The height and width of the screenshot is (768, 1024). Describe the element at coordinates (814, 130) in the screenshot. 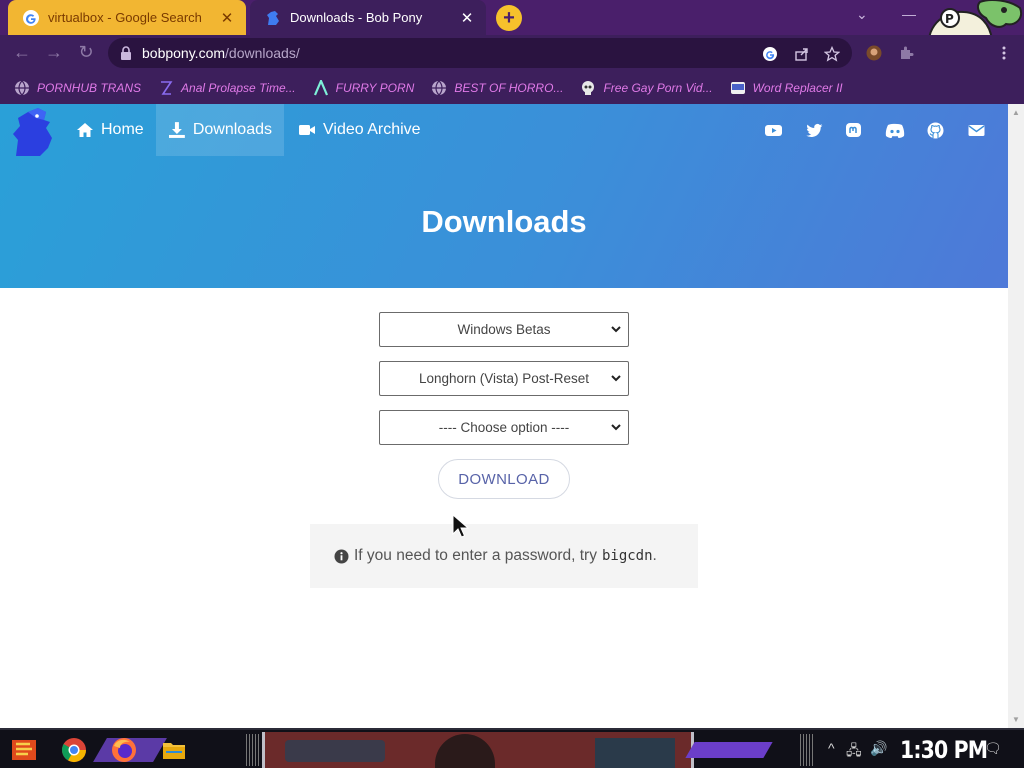

I see `twitter-icon` at that location.